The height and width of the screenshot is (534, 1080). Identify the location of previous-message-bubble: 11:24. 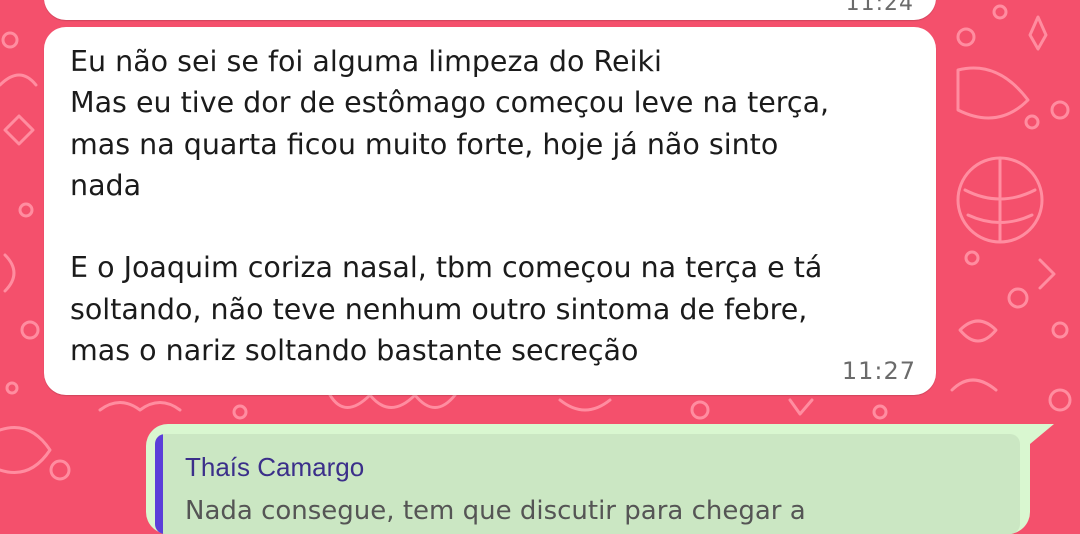
(490, 10).